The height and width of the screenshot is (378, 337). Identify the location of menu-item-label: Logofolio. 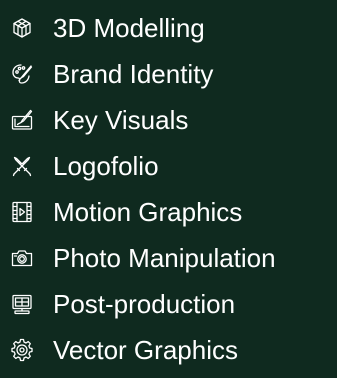
(106, 166).